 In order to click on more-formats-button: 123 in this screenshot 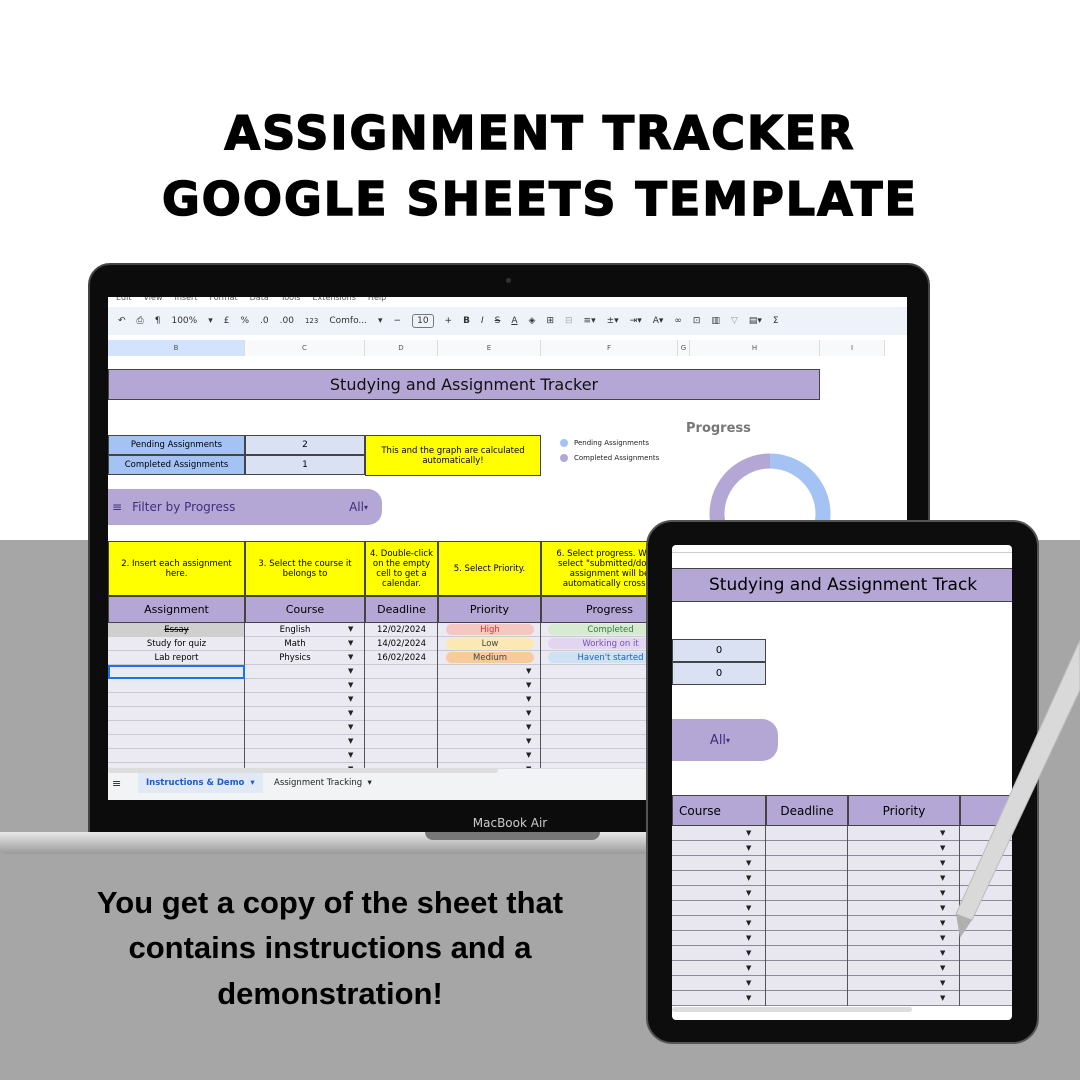, I will do `click(311, 321)`.